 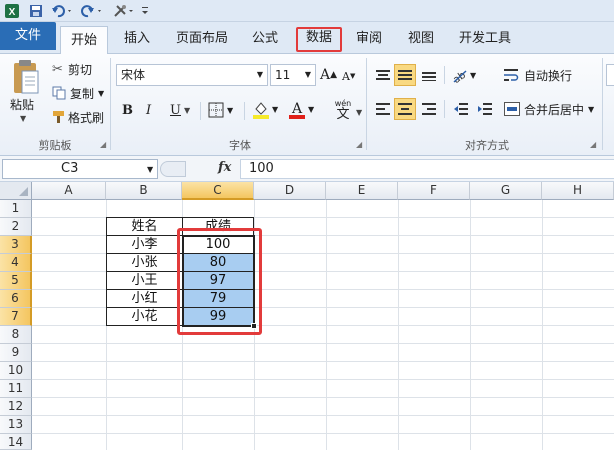 What do you see at coordinates (319, 39) in the screenshot?
I see `tab-data: 数据` at bounding box center [319, 39].